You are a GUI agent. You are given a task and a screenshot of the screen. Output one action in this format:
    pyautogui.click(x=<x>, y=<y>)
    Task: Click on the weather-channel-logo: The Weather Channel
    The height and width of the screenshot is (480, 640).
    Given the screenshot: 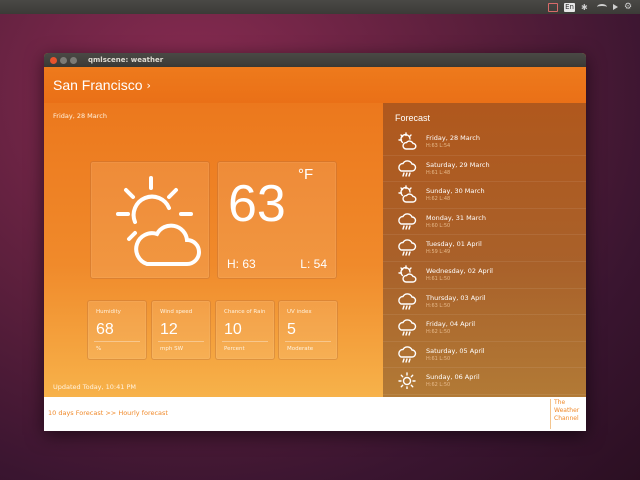 What is the action you would take?
    pyautogui.click(x=565, y=414)
    